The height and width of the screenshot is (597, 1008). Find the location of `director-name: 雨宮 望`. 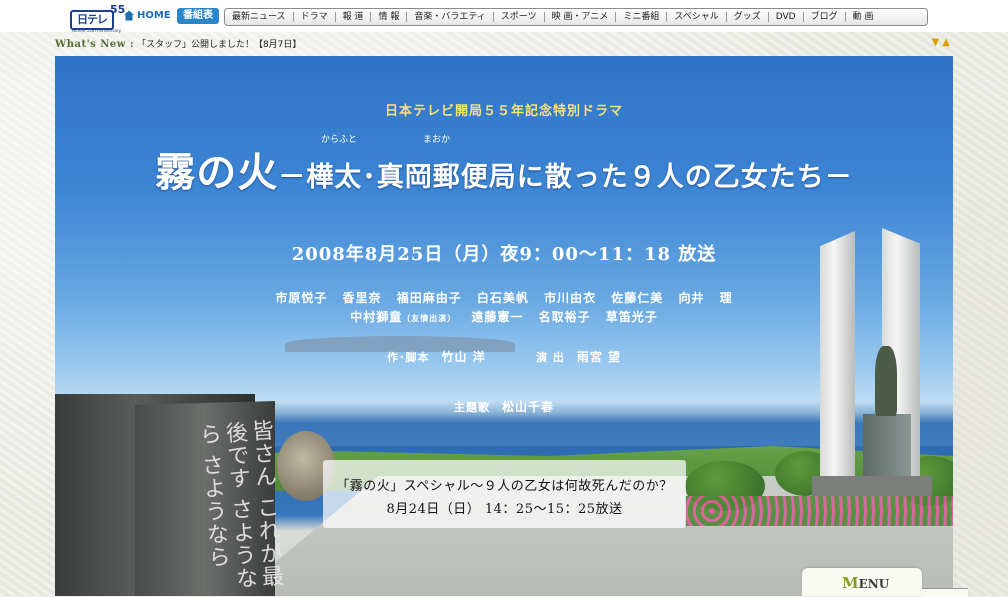

director-name: 雨宮 望 is located at coordinates (599, 357).